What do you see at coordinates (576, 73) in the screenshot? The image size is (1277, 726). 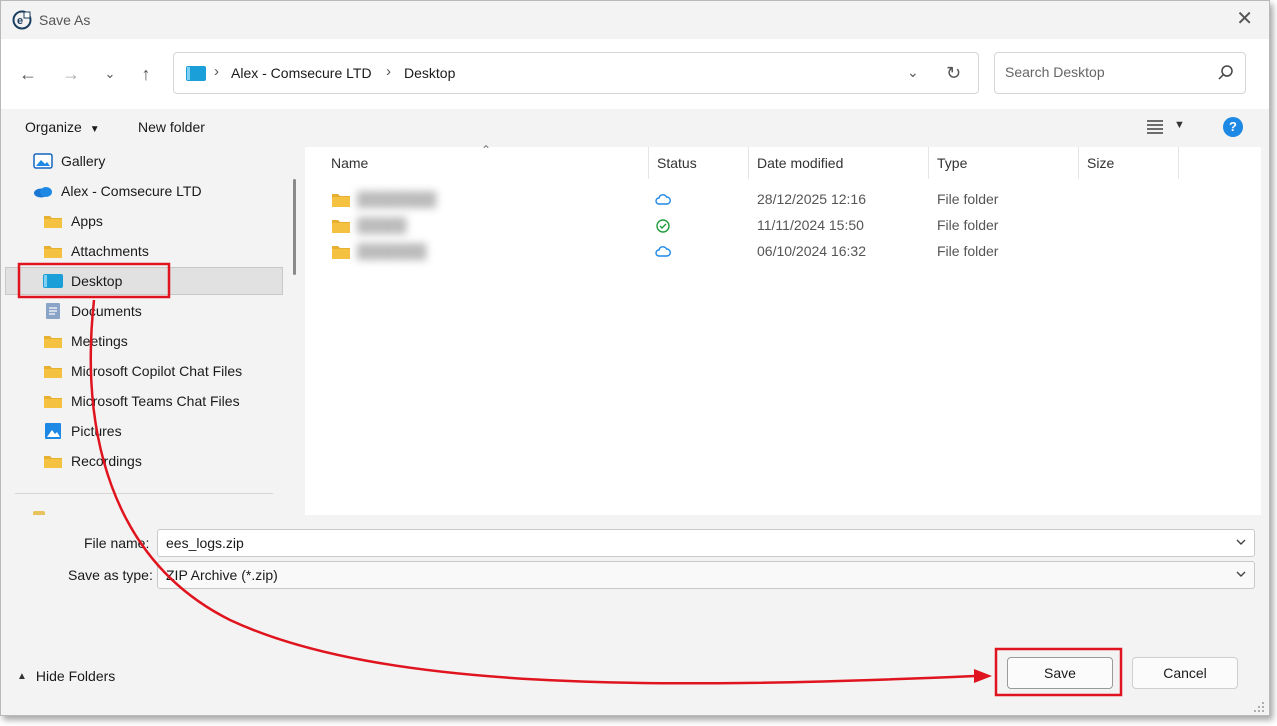 I see `address-bar: › Alex - Comsecure LTD › Desktop ⌄ ↻` at bounding box center [576, 73].